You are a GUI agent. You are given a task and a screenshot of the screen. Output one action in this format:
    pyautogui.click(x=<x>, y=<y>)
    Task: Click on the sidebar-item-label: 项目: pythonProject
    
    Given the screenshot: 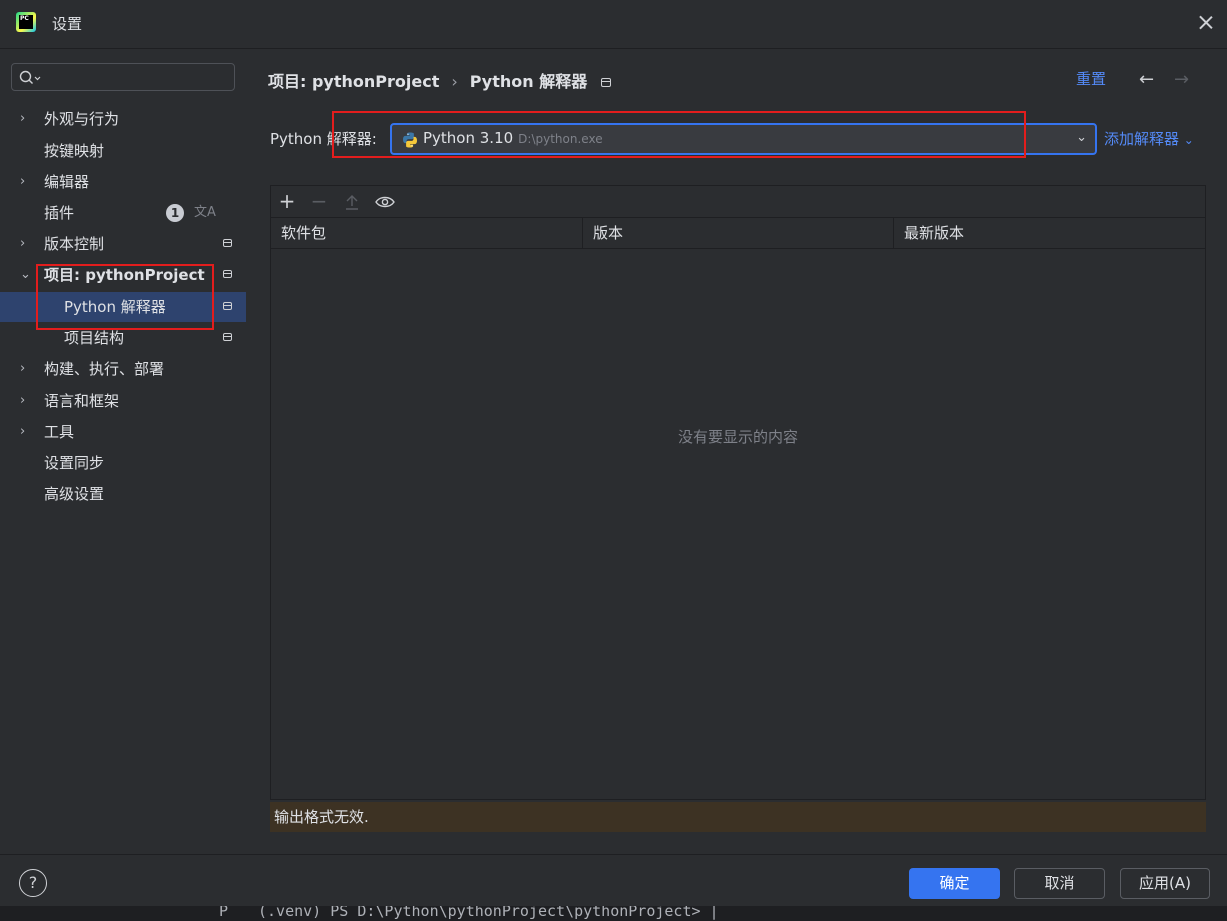 What is the action you would take?
    pyautogui.click(x=124, y=275)
    